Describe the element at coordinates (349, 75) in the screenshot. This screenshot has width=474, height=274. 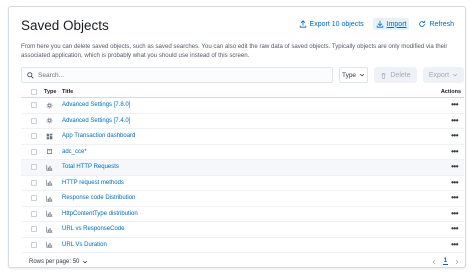
I see `type-filter-label: Type` at that location.